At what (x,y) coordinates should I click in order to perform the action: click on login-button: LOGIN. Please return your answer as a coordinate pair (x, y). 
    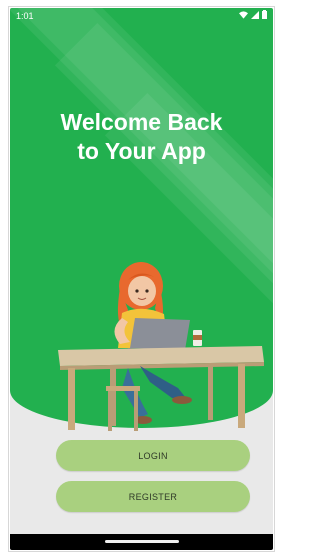
    Looking at the image, I should click on (153, 455).